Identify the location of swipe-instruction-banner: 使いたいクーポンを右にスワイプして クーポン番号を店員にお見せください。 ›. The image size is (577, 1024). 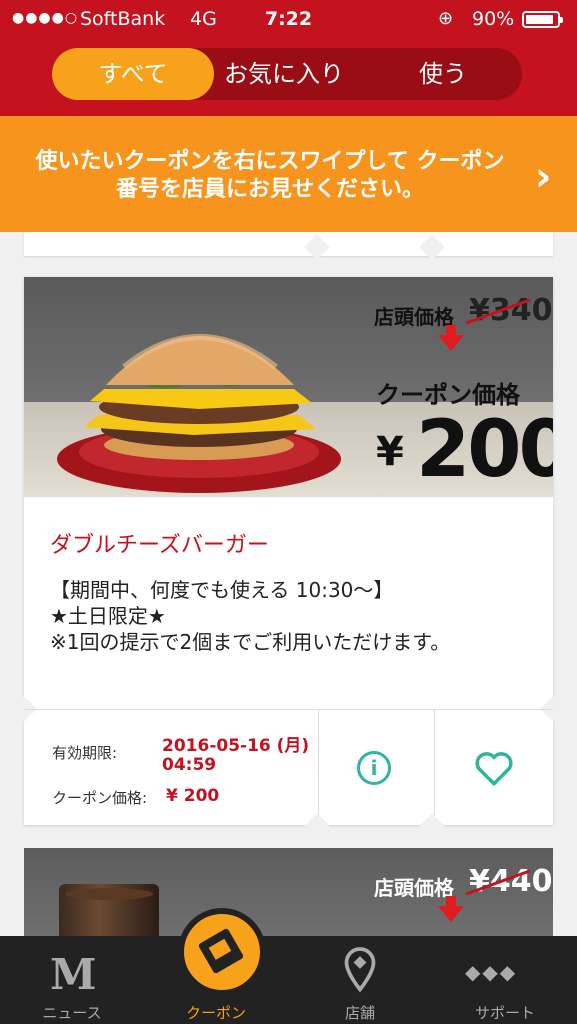
(288, 174).